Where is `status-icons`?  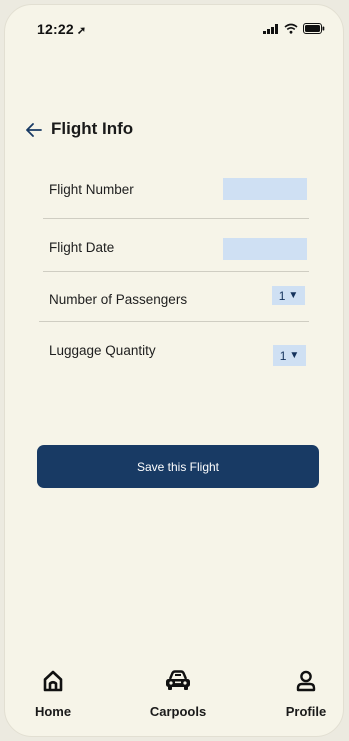
status-icons is located at coordinates (294, 28).